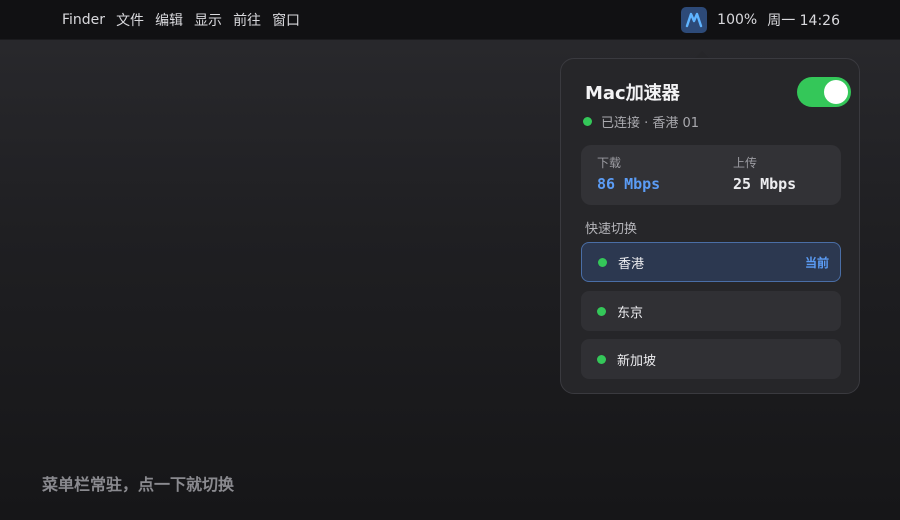 Image resolution: width=900 pixels, height=520 pixels. What do you see at coordinates (737, 20) in the screenshot?
I see `battery-level: 100%` at bounding box center [737, 20].